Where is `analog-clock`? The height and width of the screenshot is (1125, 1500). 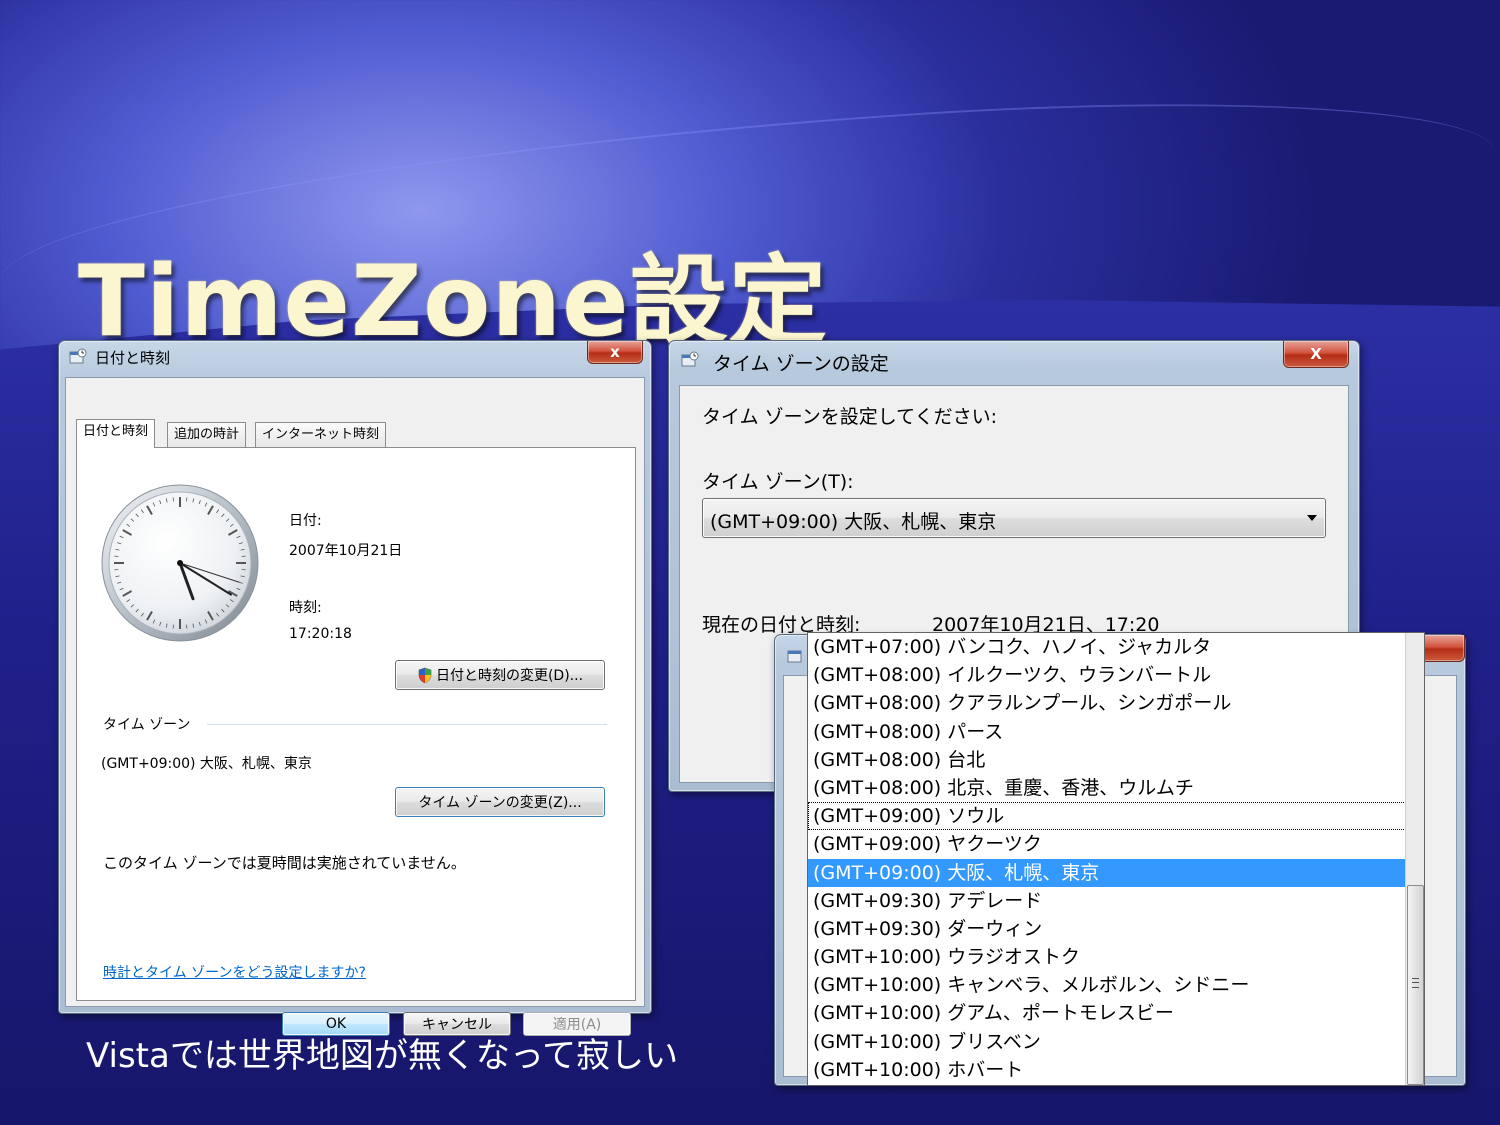
analog-clock is located at coordinates (180, 563).